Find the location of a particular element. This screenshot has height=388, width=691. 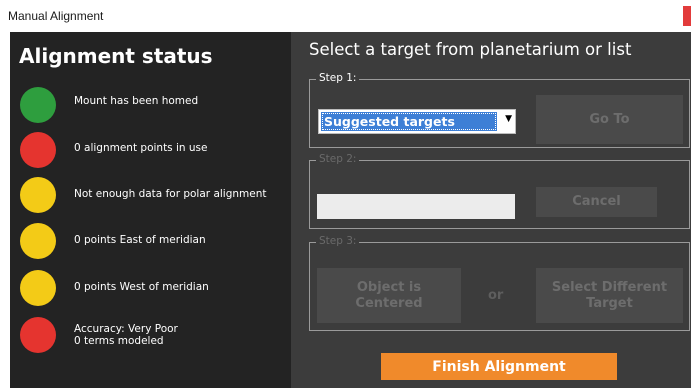

go-to-button: Go To is located at coordinates (609, 119).